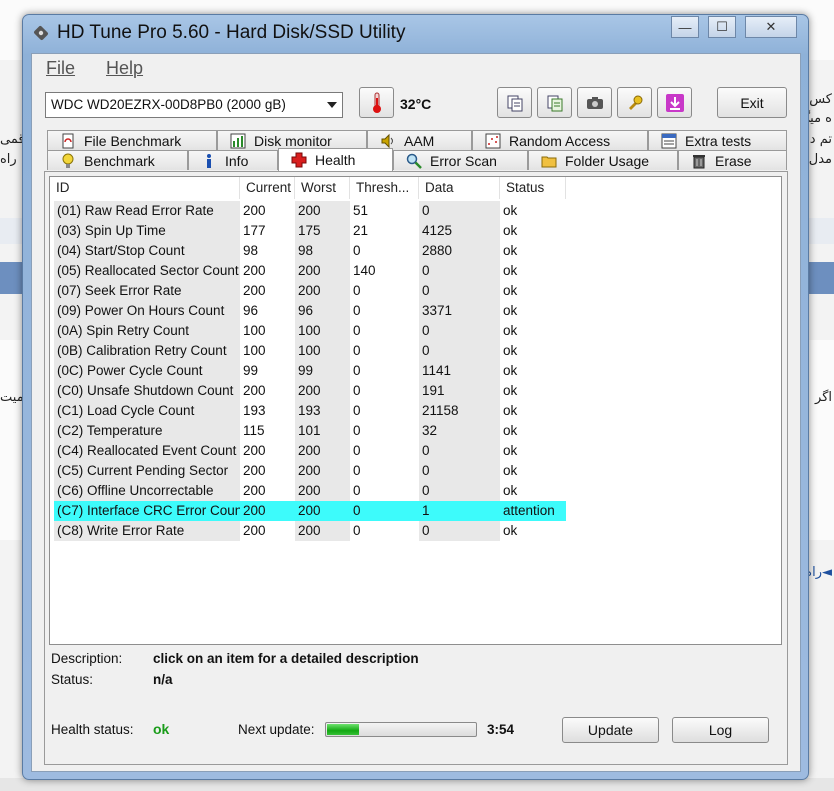 Image resolution: width=834 pixels, height=791 pixels. Describe the element at coordinates (147, 311) in the screenshot. I see `cell-id: (09) Power On Hours Count` at that location.